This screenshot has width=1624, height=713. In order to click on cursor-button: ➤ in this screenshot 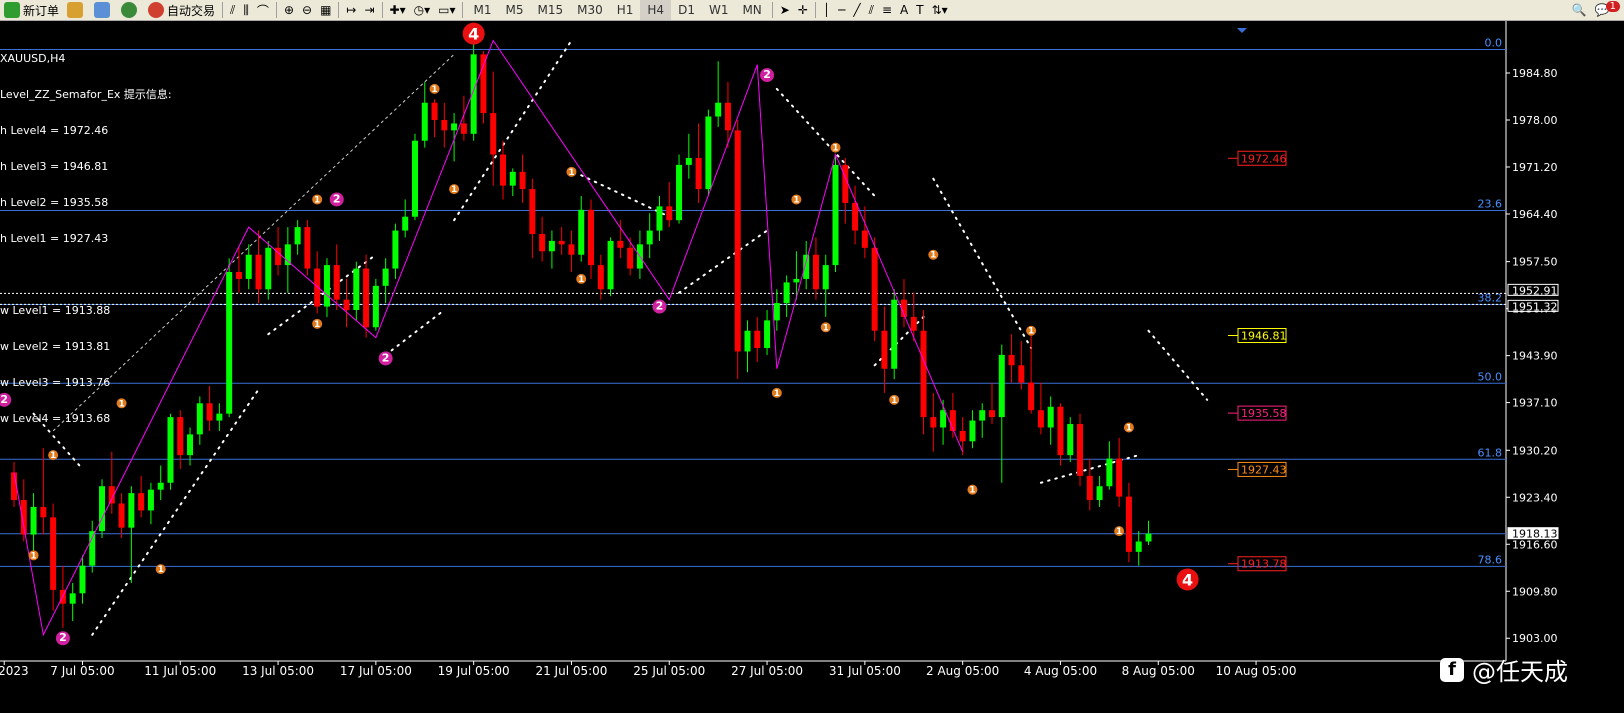, I will do `click(785, 10)`.